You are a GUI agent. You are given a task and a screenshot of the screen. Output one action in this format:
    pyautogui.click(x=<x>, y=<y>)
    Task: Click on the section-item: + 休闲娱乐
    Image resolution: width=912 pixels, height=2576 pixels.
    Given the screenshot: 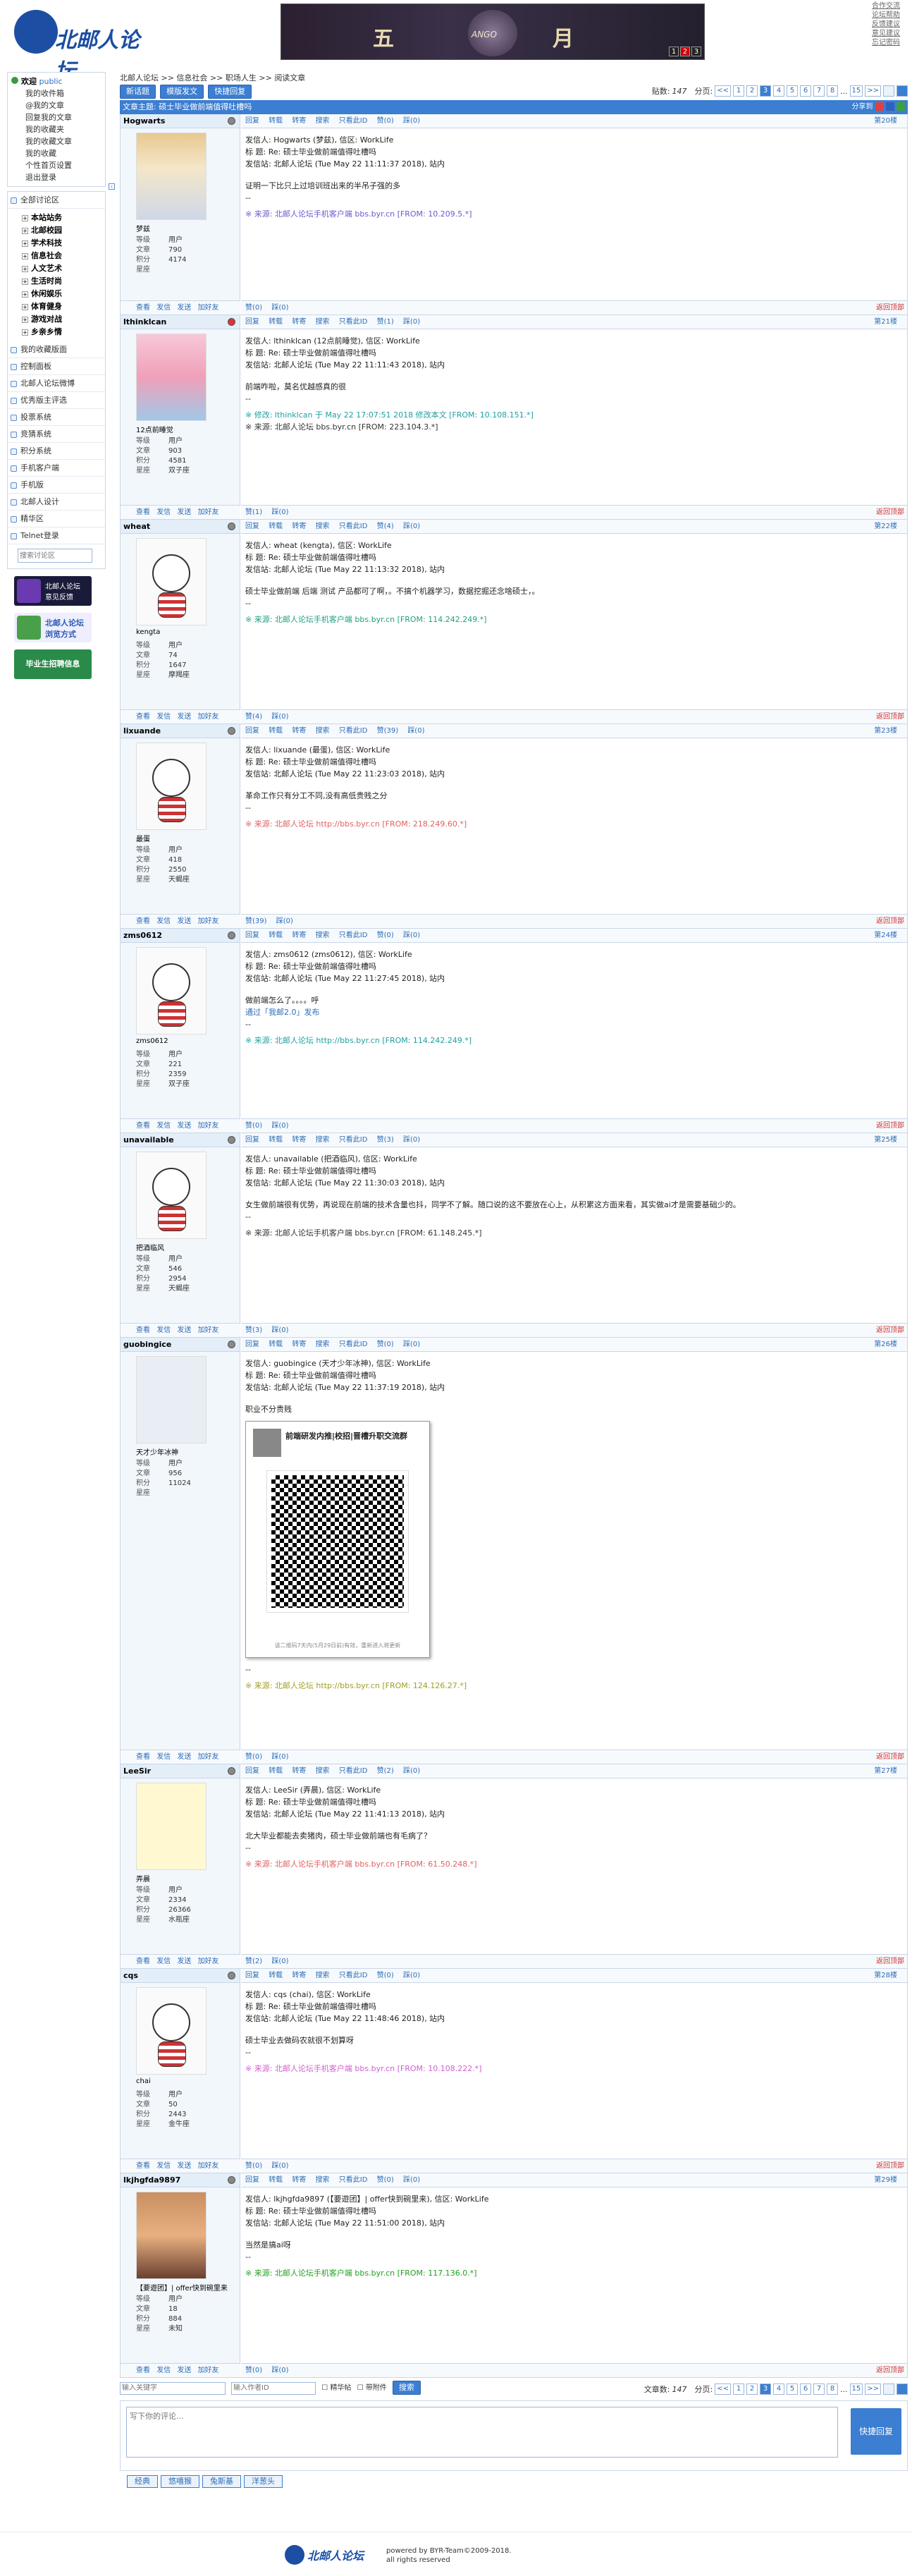 What is the action you would take?
    pyautogui.click(x=56, y=294)
    